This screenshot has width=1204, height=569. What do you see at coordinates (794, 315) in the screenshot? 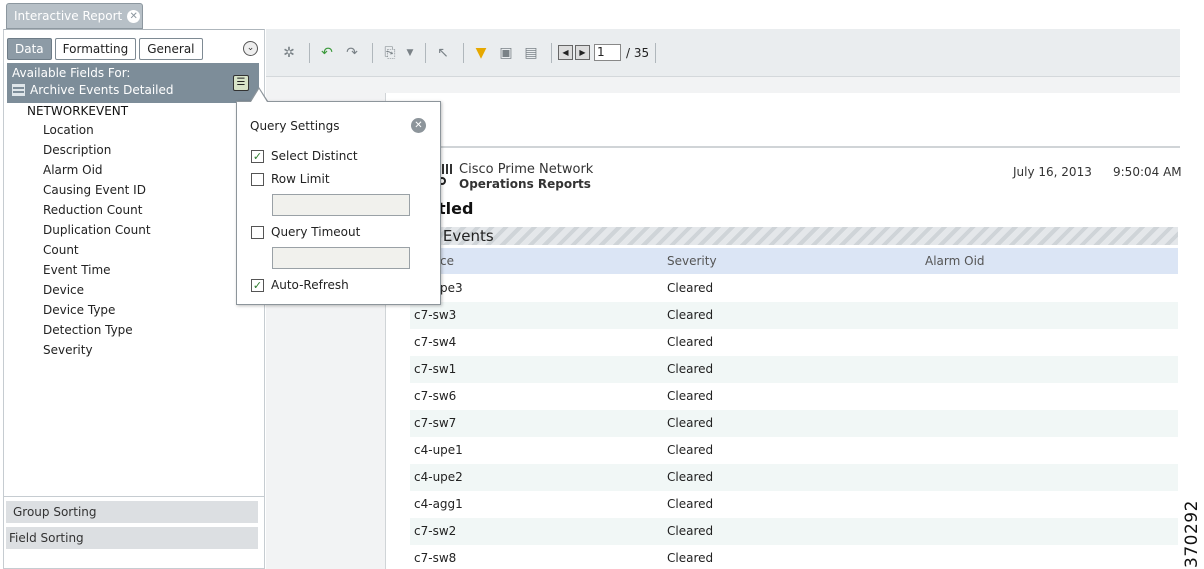
I see `table-row: c7-sw3 Cleared` at bounding box center [794, 315].